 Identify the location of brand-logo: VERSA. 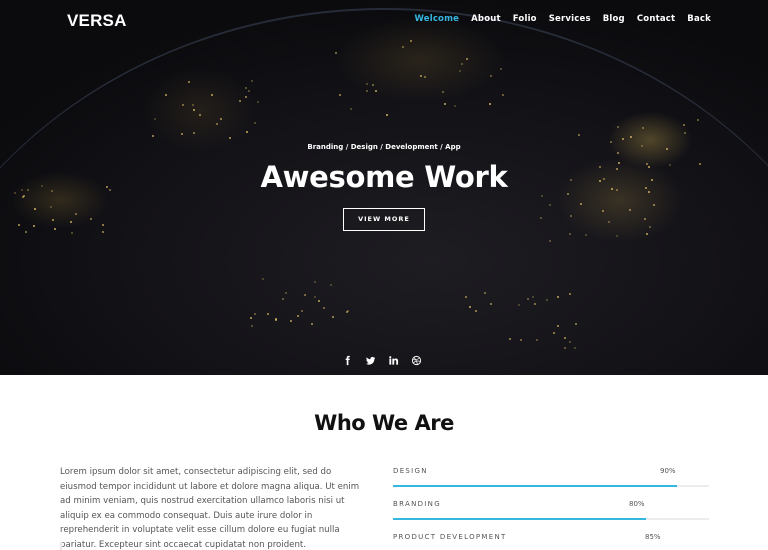
(97, 21).